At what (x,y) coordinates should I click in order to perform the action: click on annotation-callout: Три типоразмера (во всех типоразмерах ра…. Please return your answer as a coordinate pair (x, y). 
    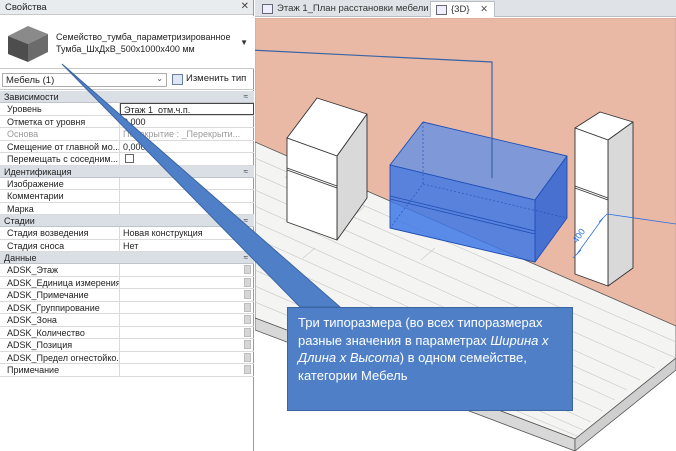
    Looking at the image, I should click on (430, 359).